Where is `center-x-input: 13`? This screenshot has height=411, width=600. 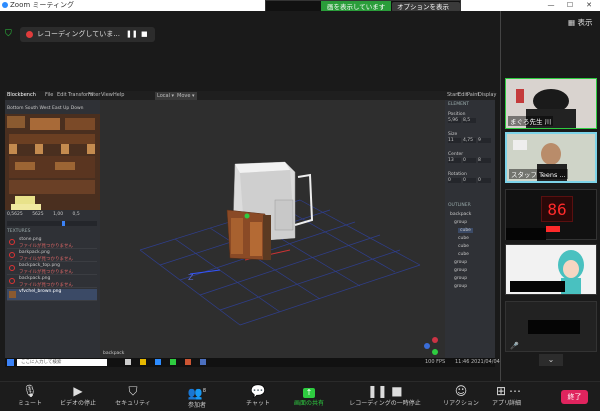
center-x-input: 13 is located at coordinates (454, 160).